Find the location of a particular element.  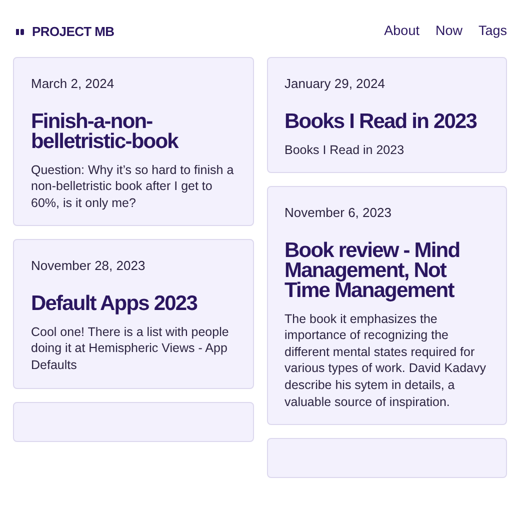

post-summary: Books I Read in 2023 is located at coordinates (345, 150).